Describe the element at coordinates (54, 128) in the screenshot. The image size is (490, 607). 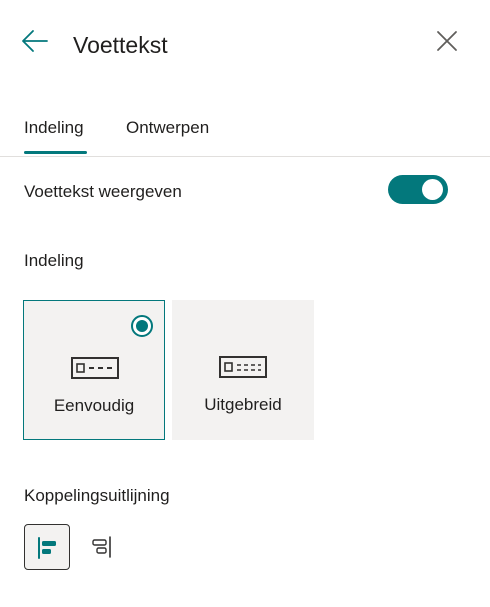
I see `tab-indeling: Indeling` at that location.